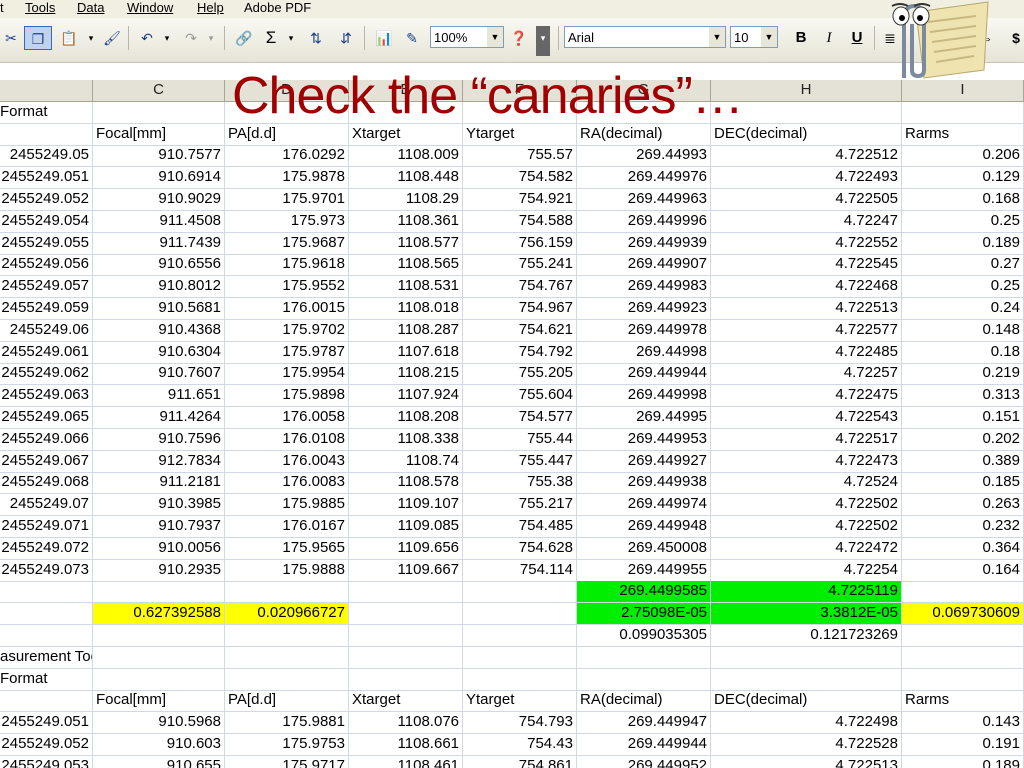  Describe the element at coordinates (806, 592) in the screenshot. I see `mean-dec-cell: 4.7225119` at that location.